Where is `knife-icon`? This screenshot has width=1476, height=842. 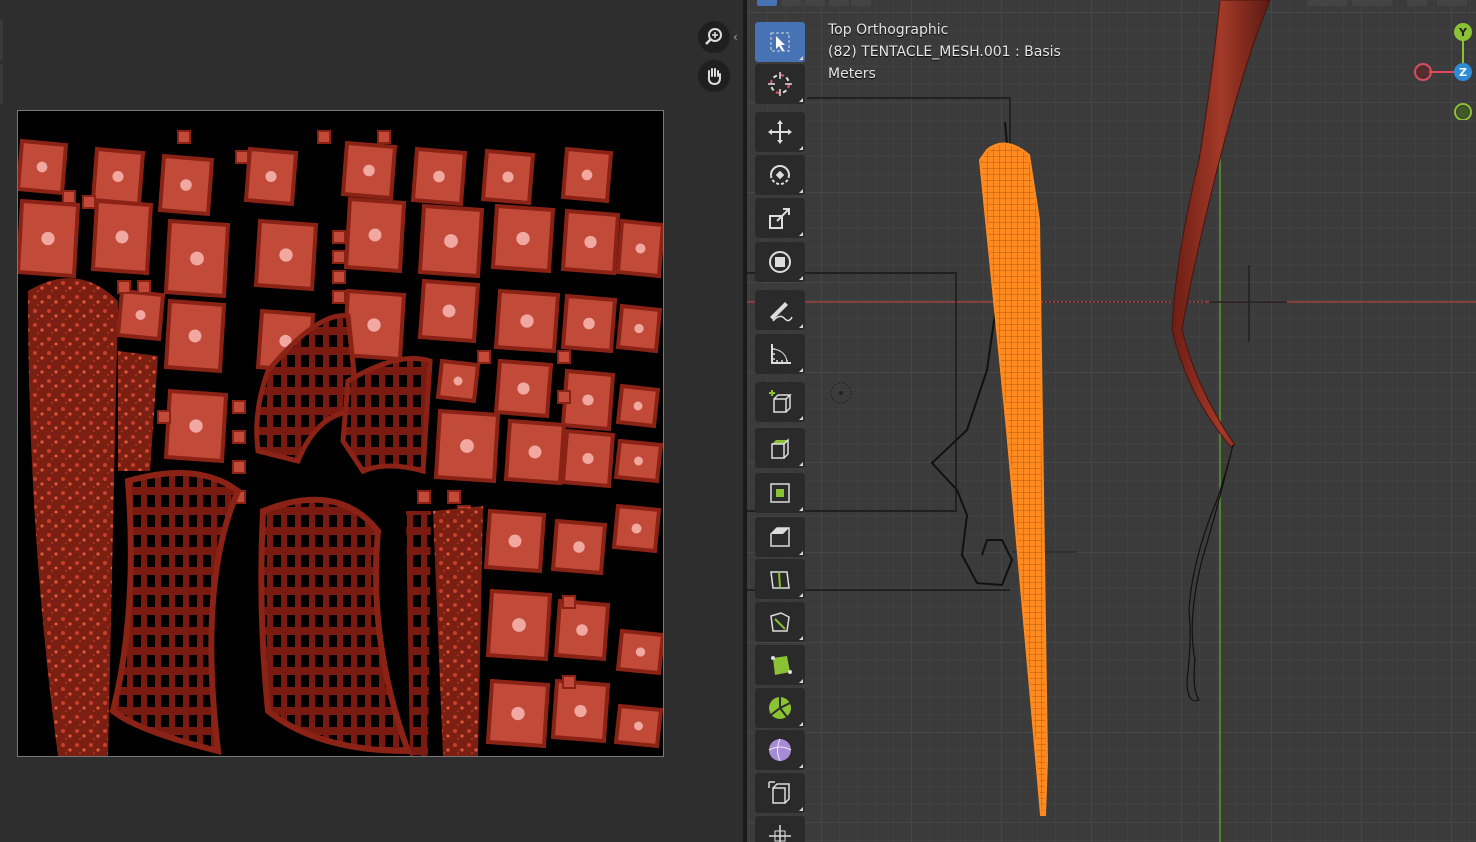 knife-icon is located at coordinates (780, 622).